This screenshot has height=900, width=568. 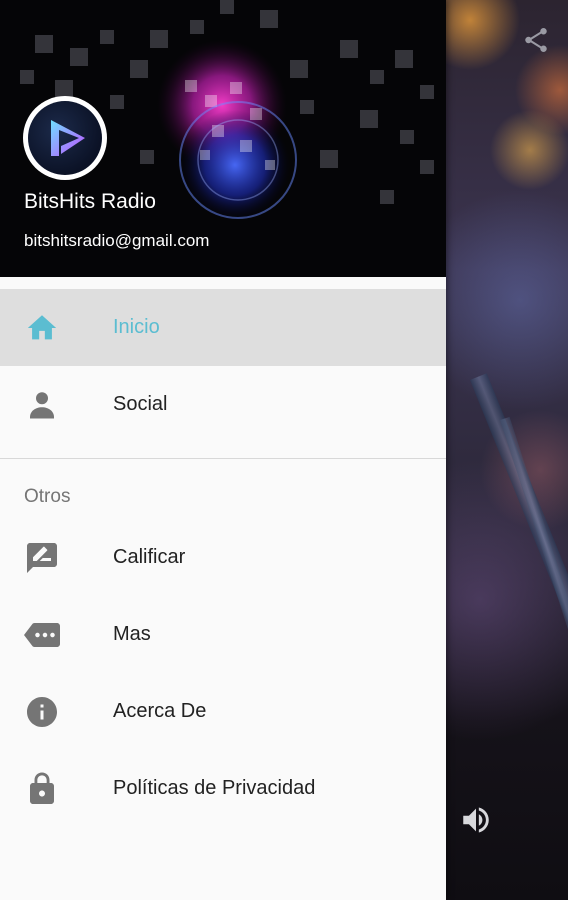 What do you see at coordinates (519, 529) in the screenshot?
I see `background-image-detail` at bounding box center [519, 529].